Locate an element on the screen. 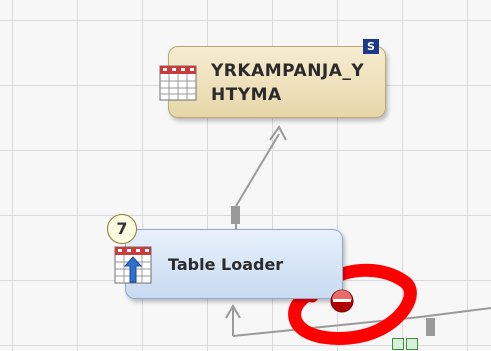  input-port is located at coordinates (430, 327).